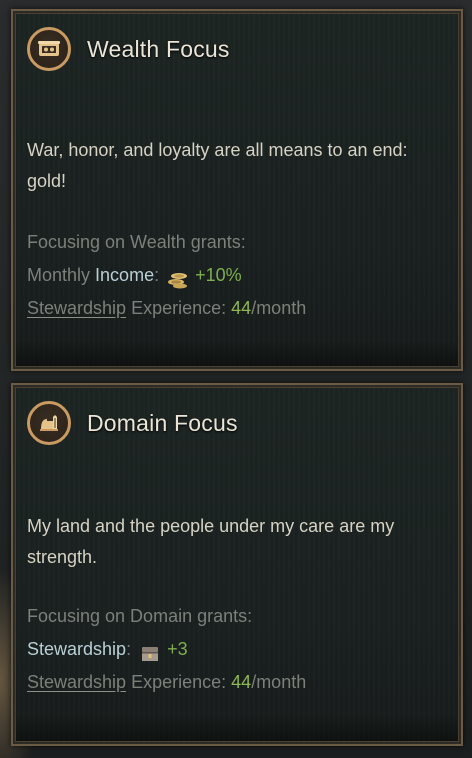  Describe the element at coordinates (150, 651) in the screenshot. I see `stewardship-chest-icon` at that location.